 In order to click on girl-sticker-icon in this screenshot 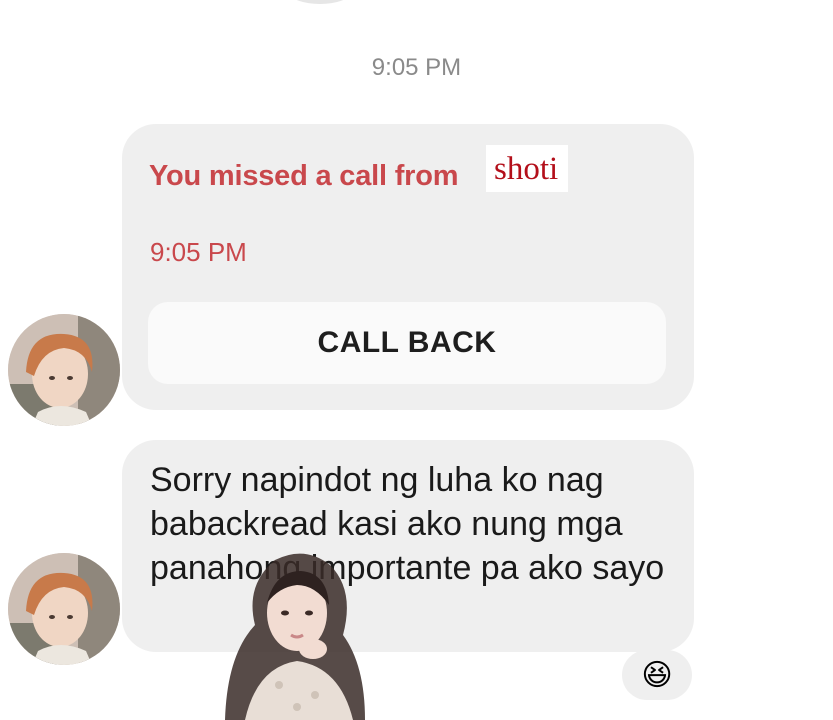, I will do `click(295, 636)`.